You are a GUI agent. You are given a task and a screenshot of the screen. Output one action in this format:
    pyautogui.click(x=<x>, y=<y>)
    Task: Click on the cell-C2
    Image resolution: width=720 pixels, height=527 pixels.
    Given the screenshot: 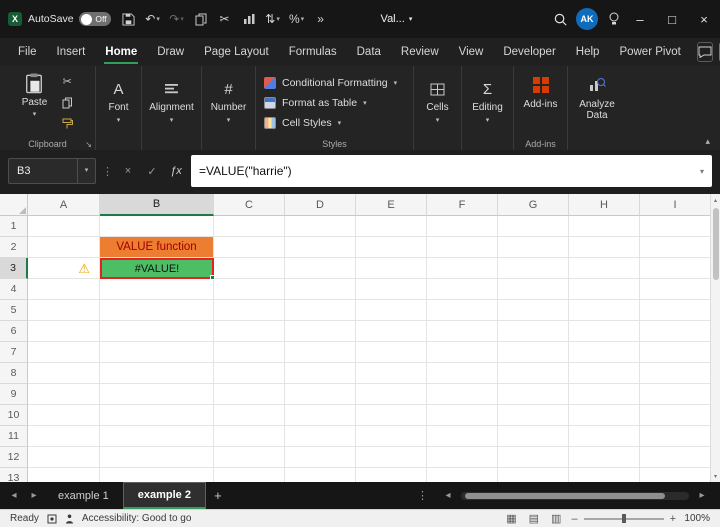 What is the action you would take?
    pyautogui.click(x=249, y=247)
    